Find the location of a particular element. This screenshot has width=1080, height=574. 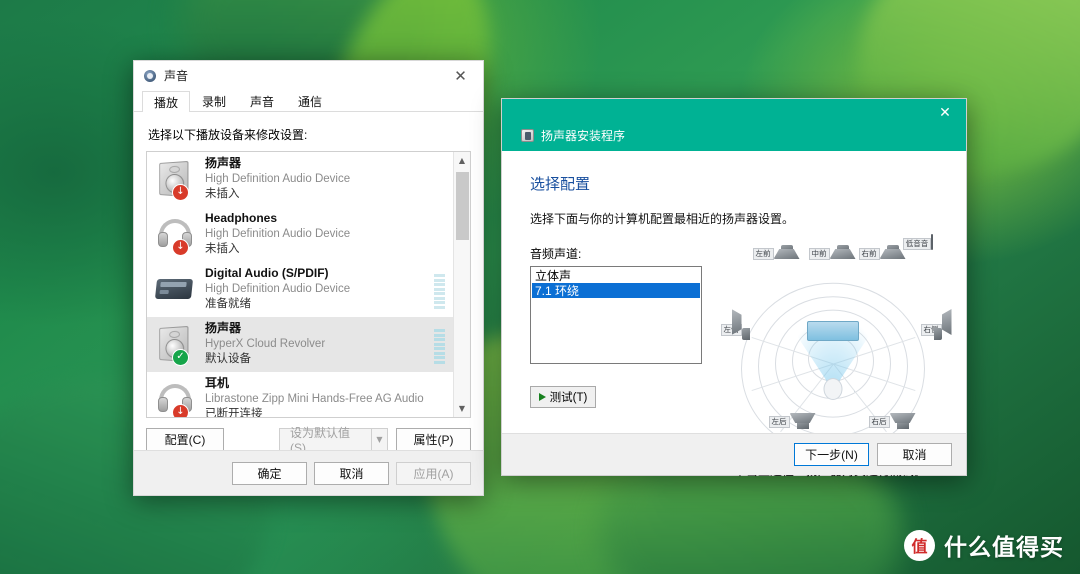

speaker-layout-diagram: 左前 中前 右前 低音音 左侧 右侧 左后 右后 is located at coordinates (829, 356).